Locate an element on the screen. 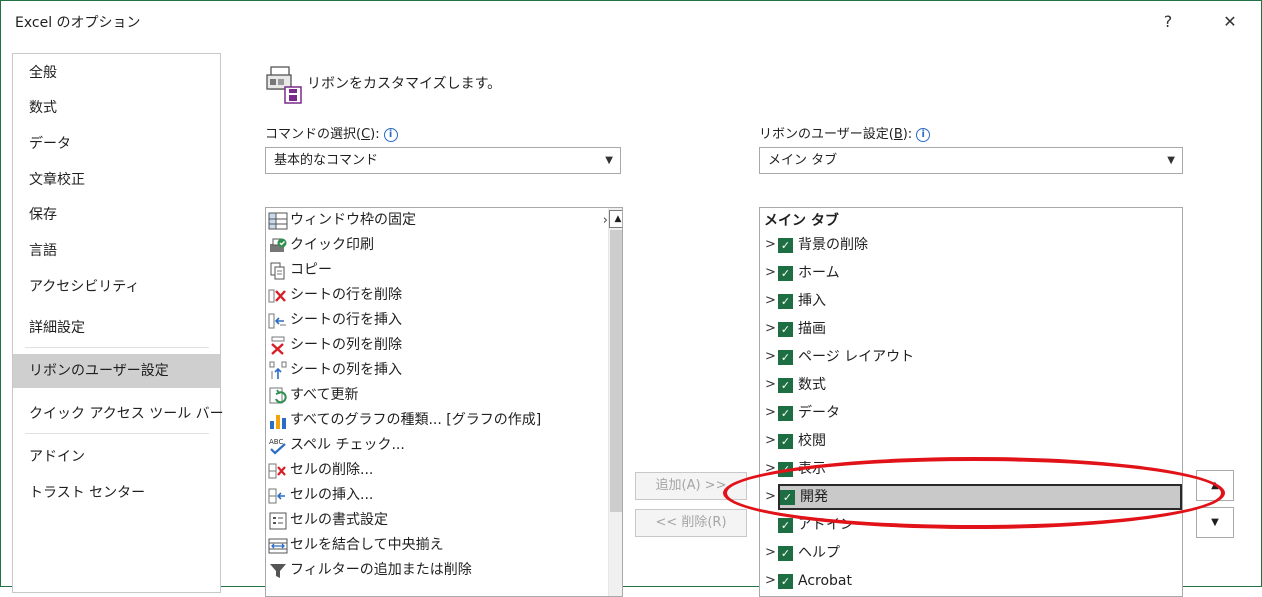  add-button: 追加(A) >> is located at coordinates (691, 486).